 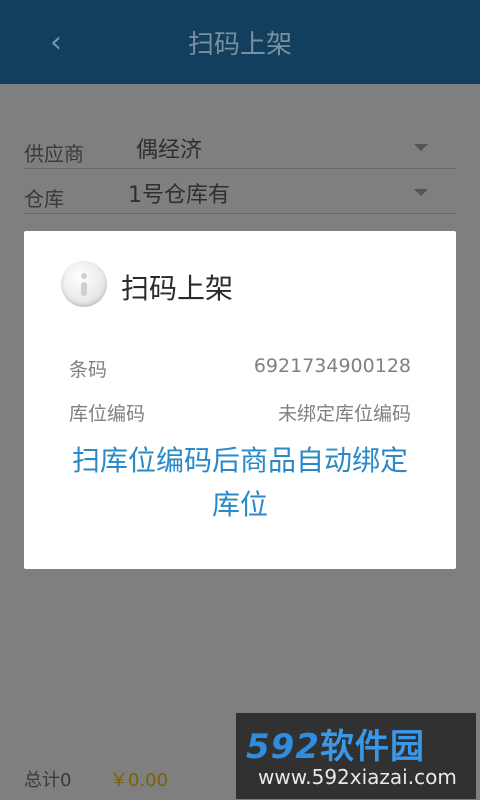 What do you see at coordinates (240, 368) in the screenshot?
I see `barcode-row: 条码 6921734900128` at bounding box center [240, 368].